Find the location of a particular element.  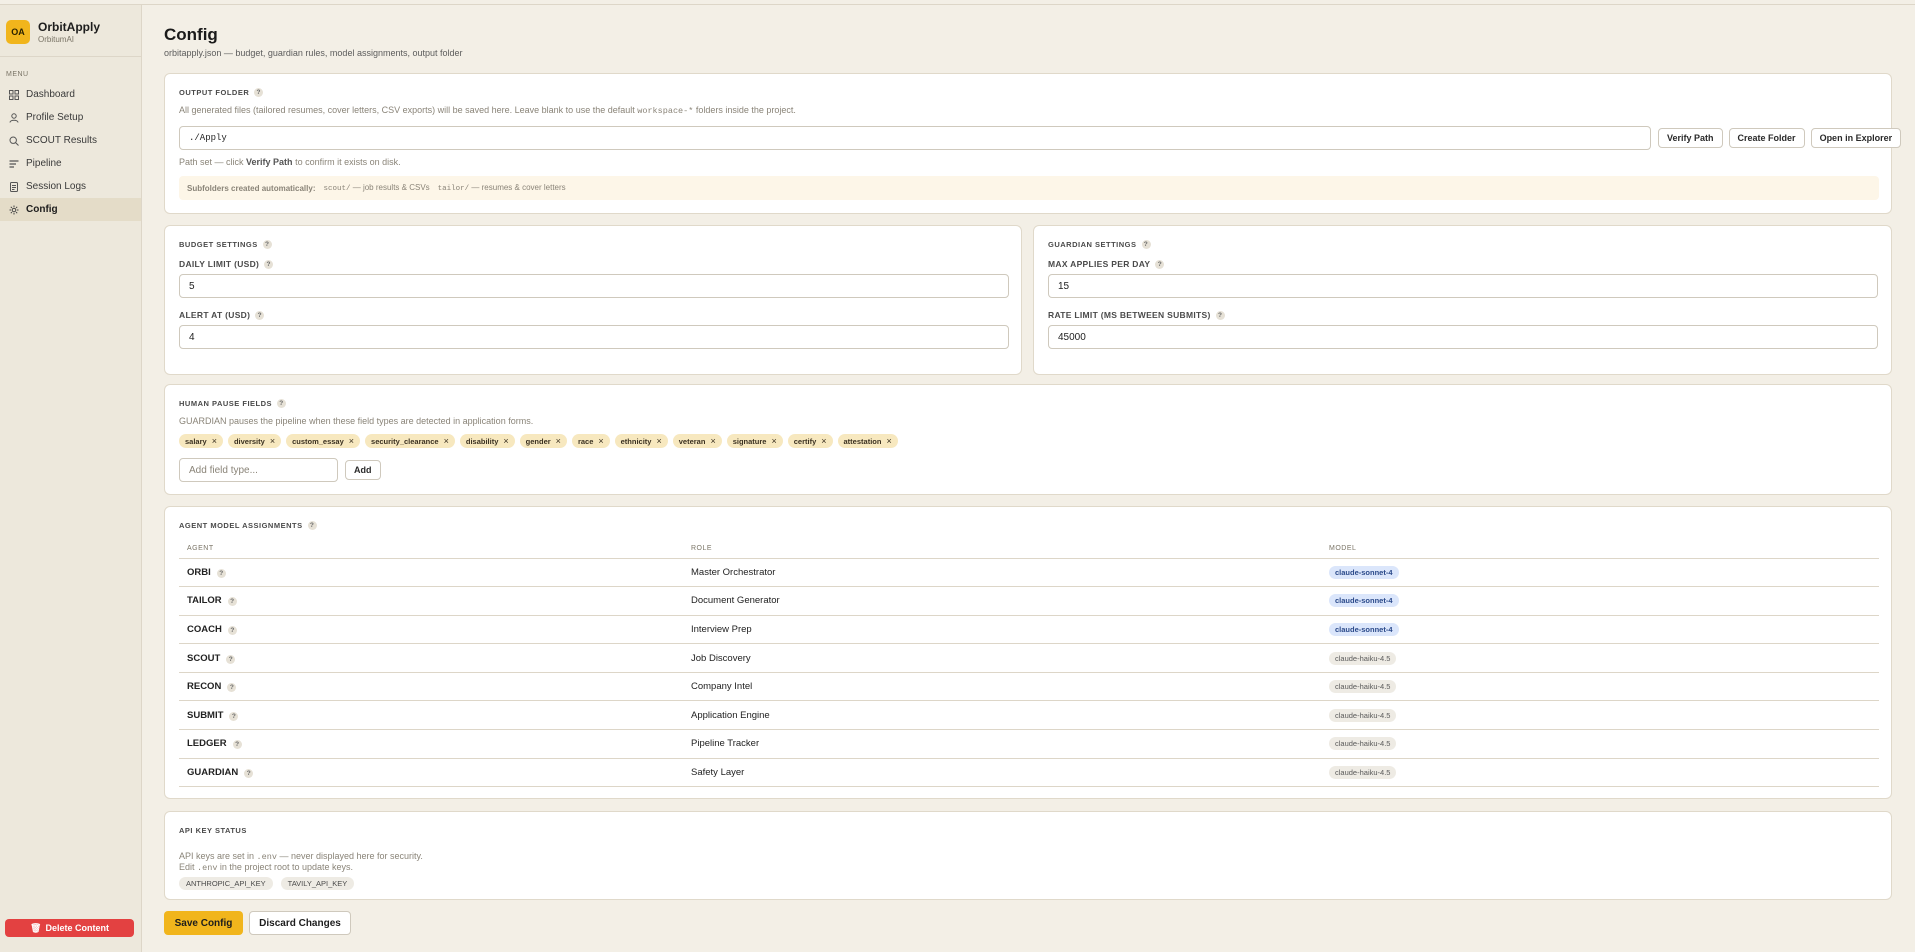

trash-icon: 🗑 is located at coordinates (36, 927).